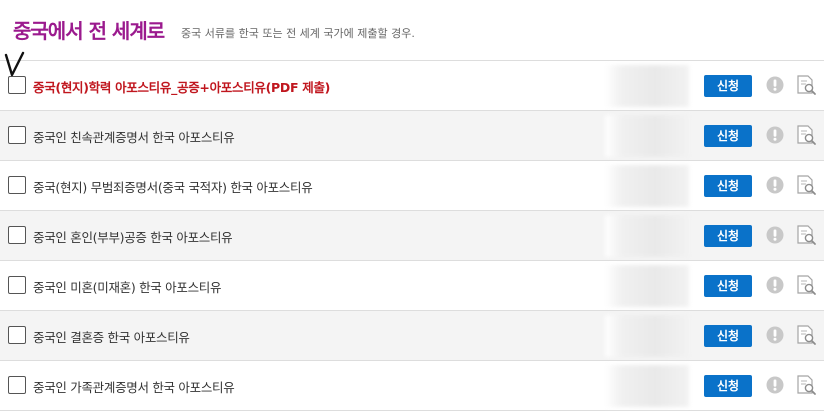 This screenshot has height=411, width=824. I want to click on service-row: 중국(현지)학력 아포스티유_공증+아포스티유(PDF 제출) 신청, so click(412, 80).